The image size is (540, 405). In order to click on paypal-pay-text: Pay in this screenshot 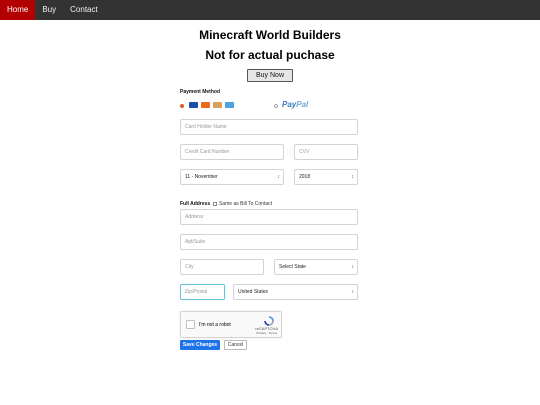, I will do `click(289, 104)`.